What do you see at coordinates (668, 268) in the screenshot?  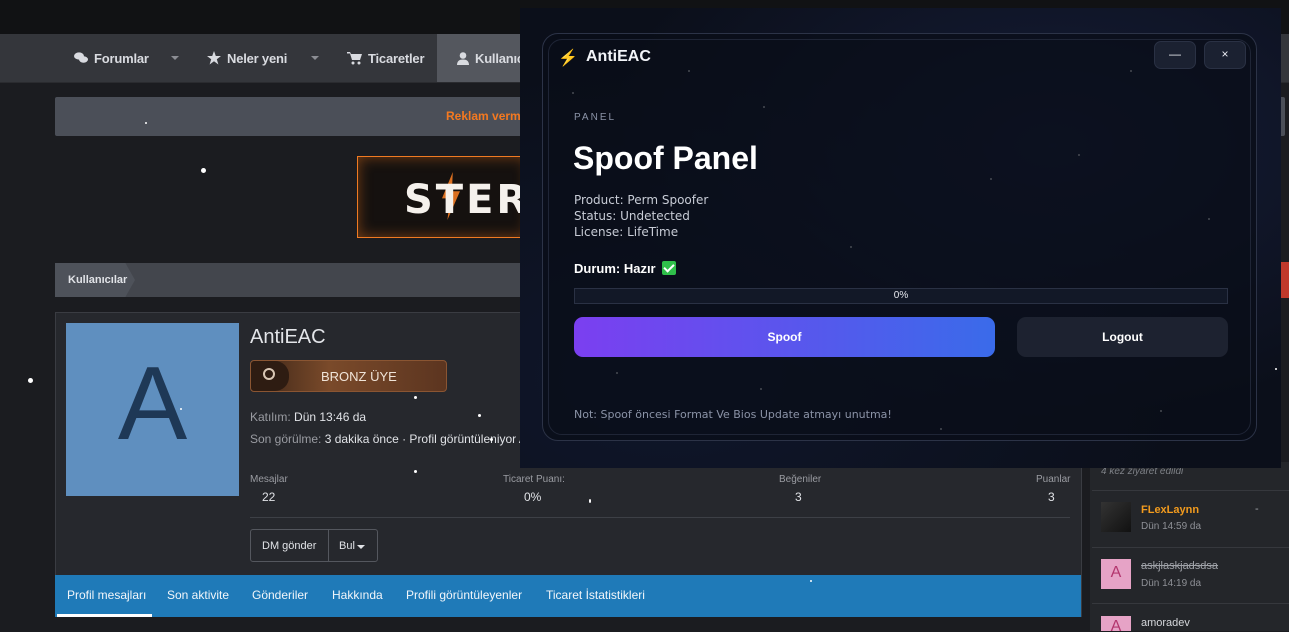 I see `check-icon` at bounding box center [668, 268].